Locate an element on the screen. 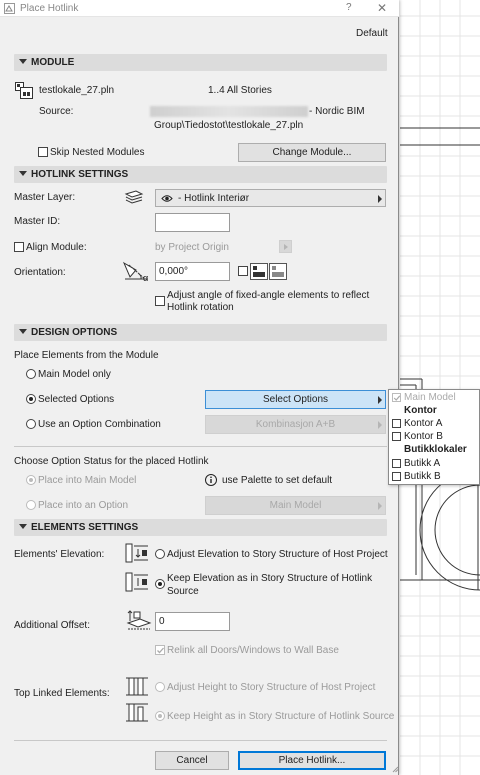 The width and height of the screenshot is (480, 775). elements-settings-section-title: ELEMENTS SETTINGS is located at coordinates (85, 527).